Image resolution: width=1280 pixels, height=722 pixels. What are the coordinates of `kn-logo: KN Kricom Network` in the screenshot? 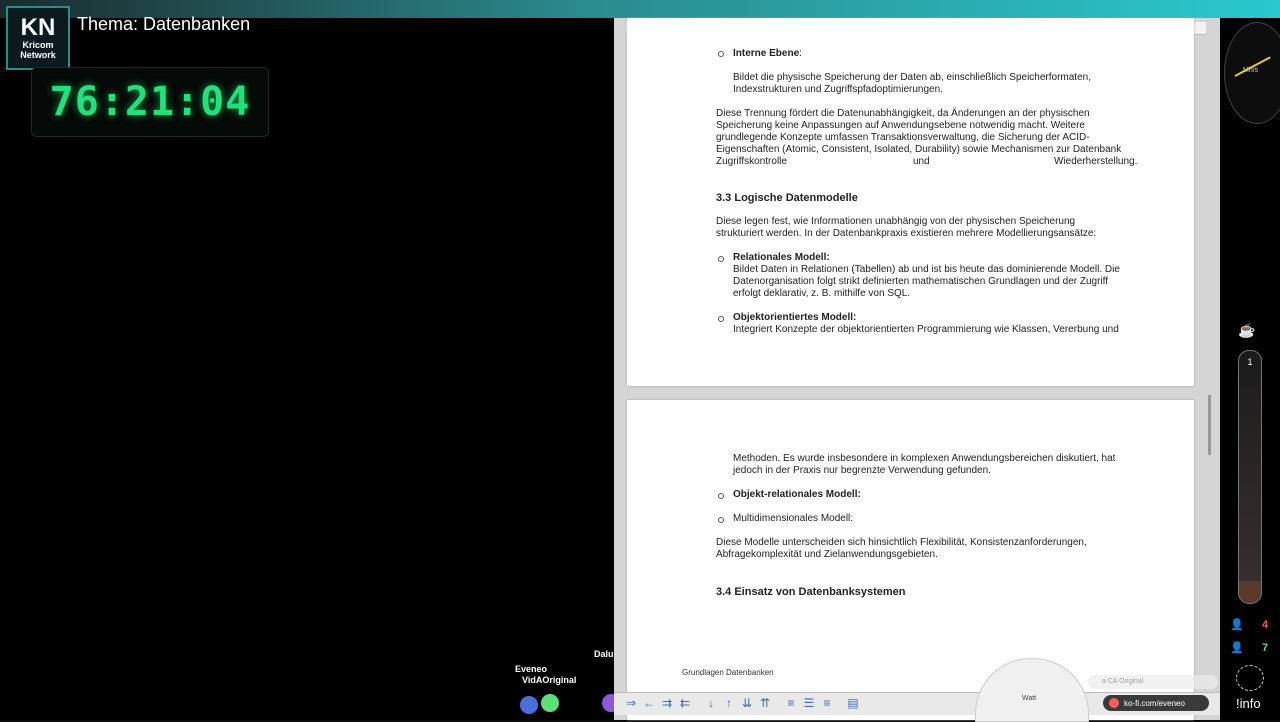 It's located at (38, 38).